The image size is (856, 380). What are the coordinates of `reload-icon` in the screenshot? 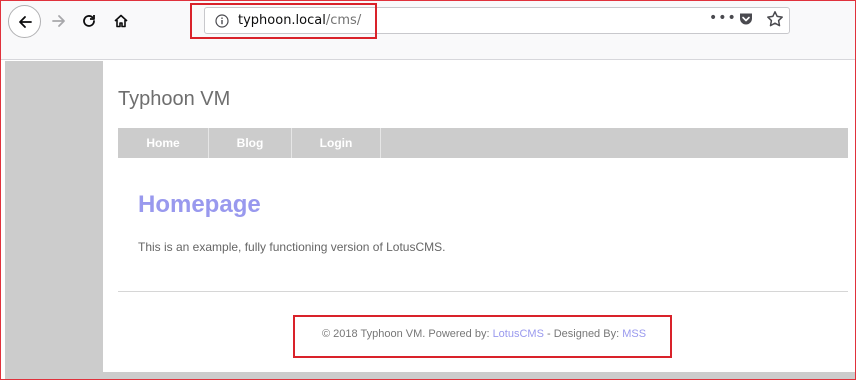 It's located at (89, 21).